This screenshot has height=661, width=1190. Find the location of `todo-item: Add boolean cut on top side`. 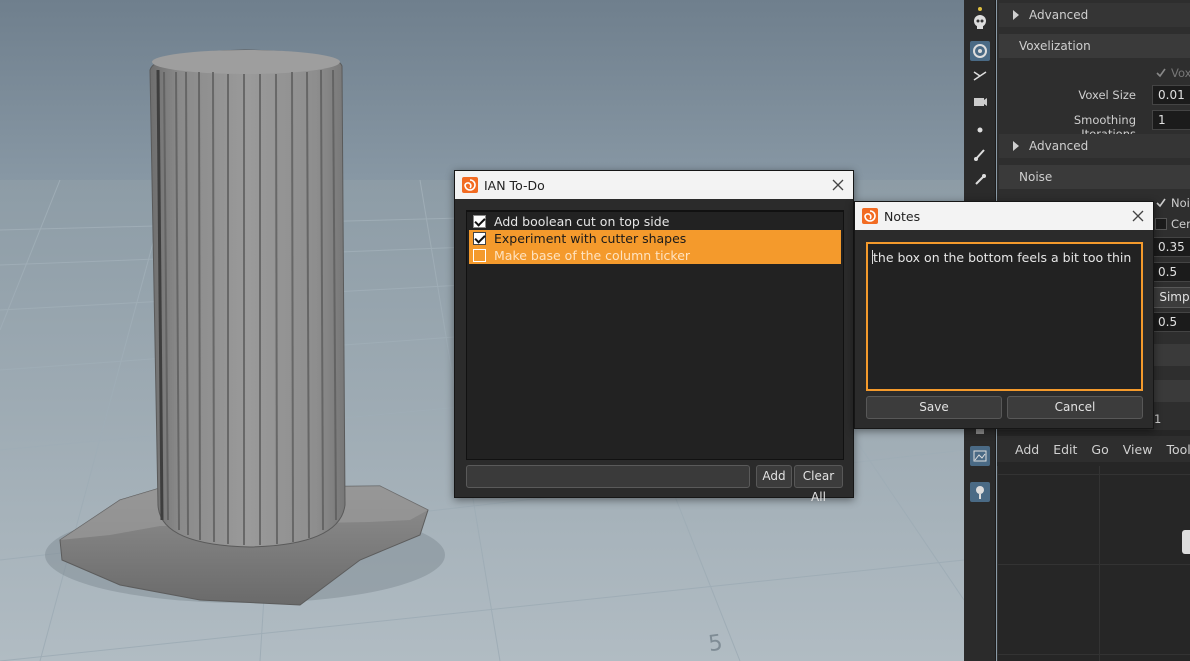

todo-item: Add boolean cut on top side is located at coordinates (655, 221).